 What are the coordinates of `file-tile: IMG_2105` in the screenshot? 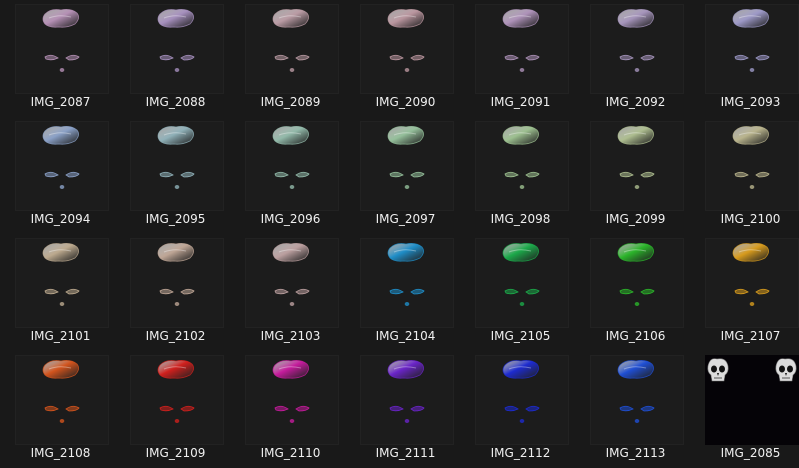 It's located at (520, 292).